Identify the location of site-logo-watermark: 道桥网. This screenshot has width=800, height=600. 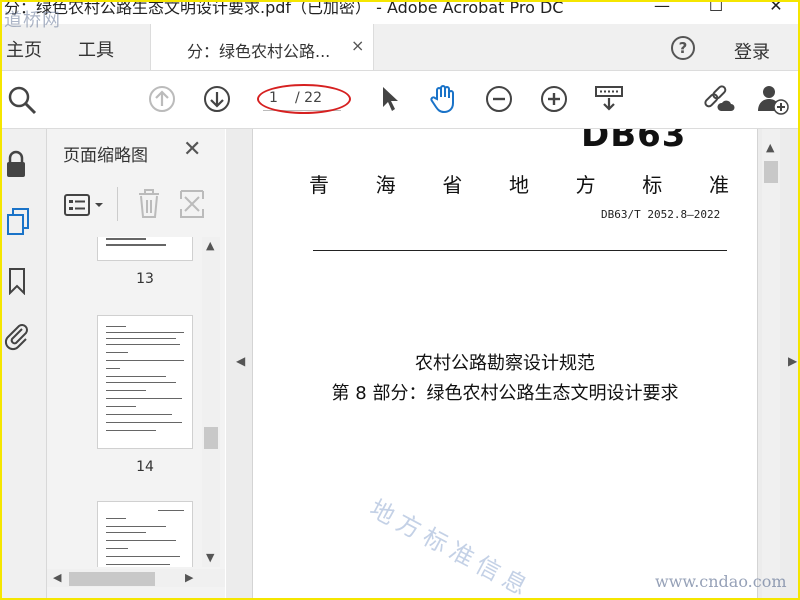
(32, 20).